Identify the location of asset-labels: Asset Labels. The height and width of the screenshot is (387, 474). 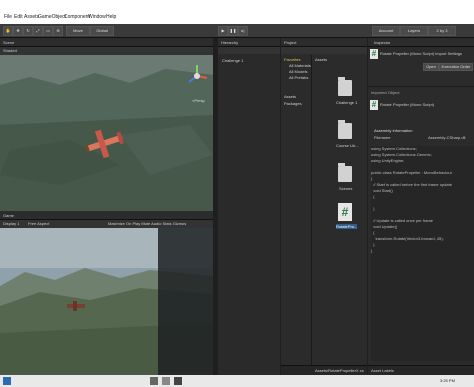
(382, 370).